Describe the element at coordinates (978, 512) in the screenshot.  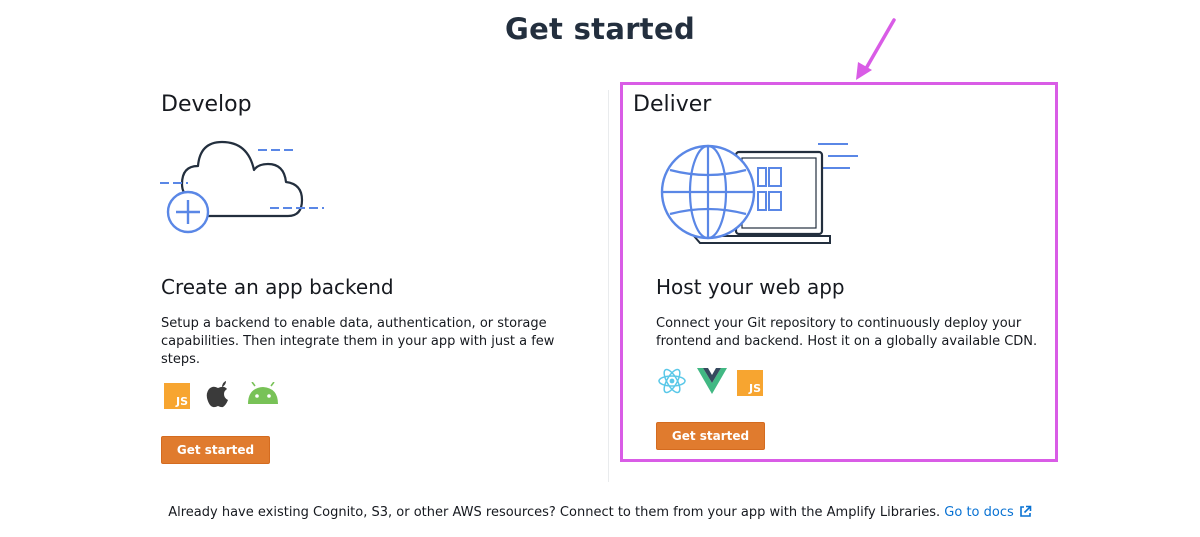
I see `go-to-docs-label: Go to docs` at that location.